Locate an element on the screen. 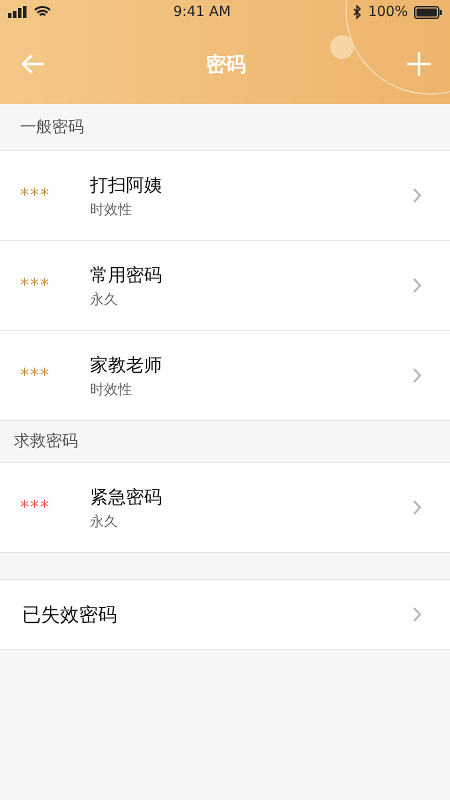  signal-icon is located at coordinates (18, 12).